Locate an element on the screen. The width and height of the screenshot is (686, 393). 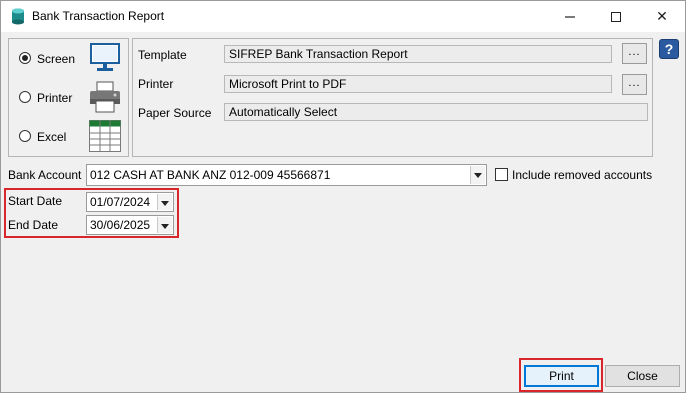
printer-option-label: Printer is located at coordinates (55, 98).